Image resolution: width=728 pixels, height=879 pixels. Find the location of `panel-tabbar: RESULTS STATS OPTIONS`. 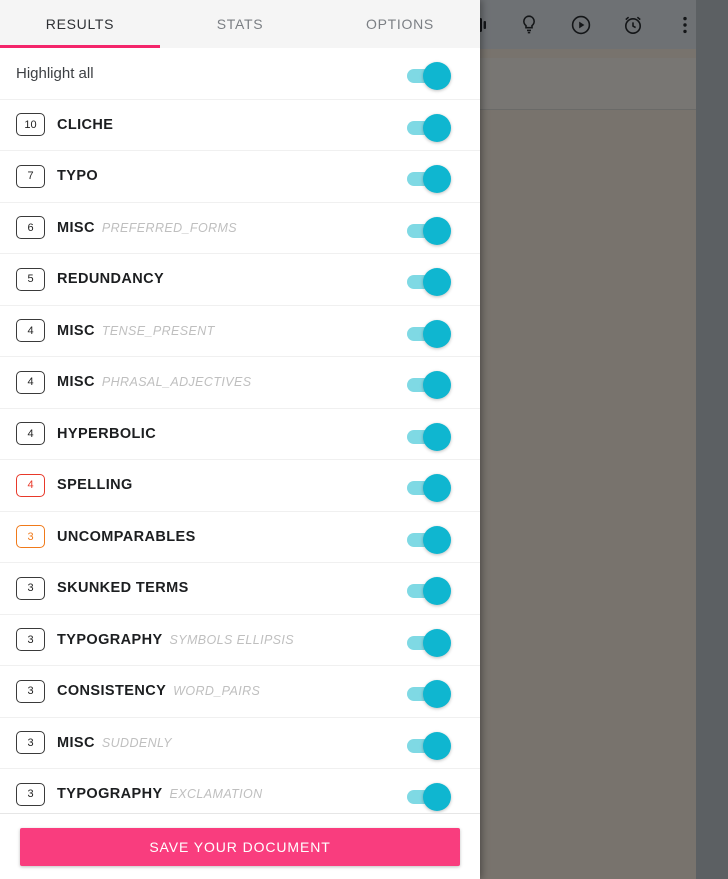

panel-tabbar: RESULTS STATS OPTIONS is located at coordinates (240, 24).